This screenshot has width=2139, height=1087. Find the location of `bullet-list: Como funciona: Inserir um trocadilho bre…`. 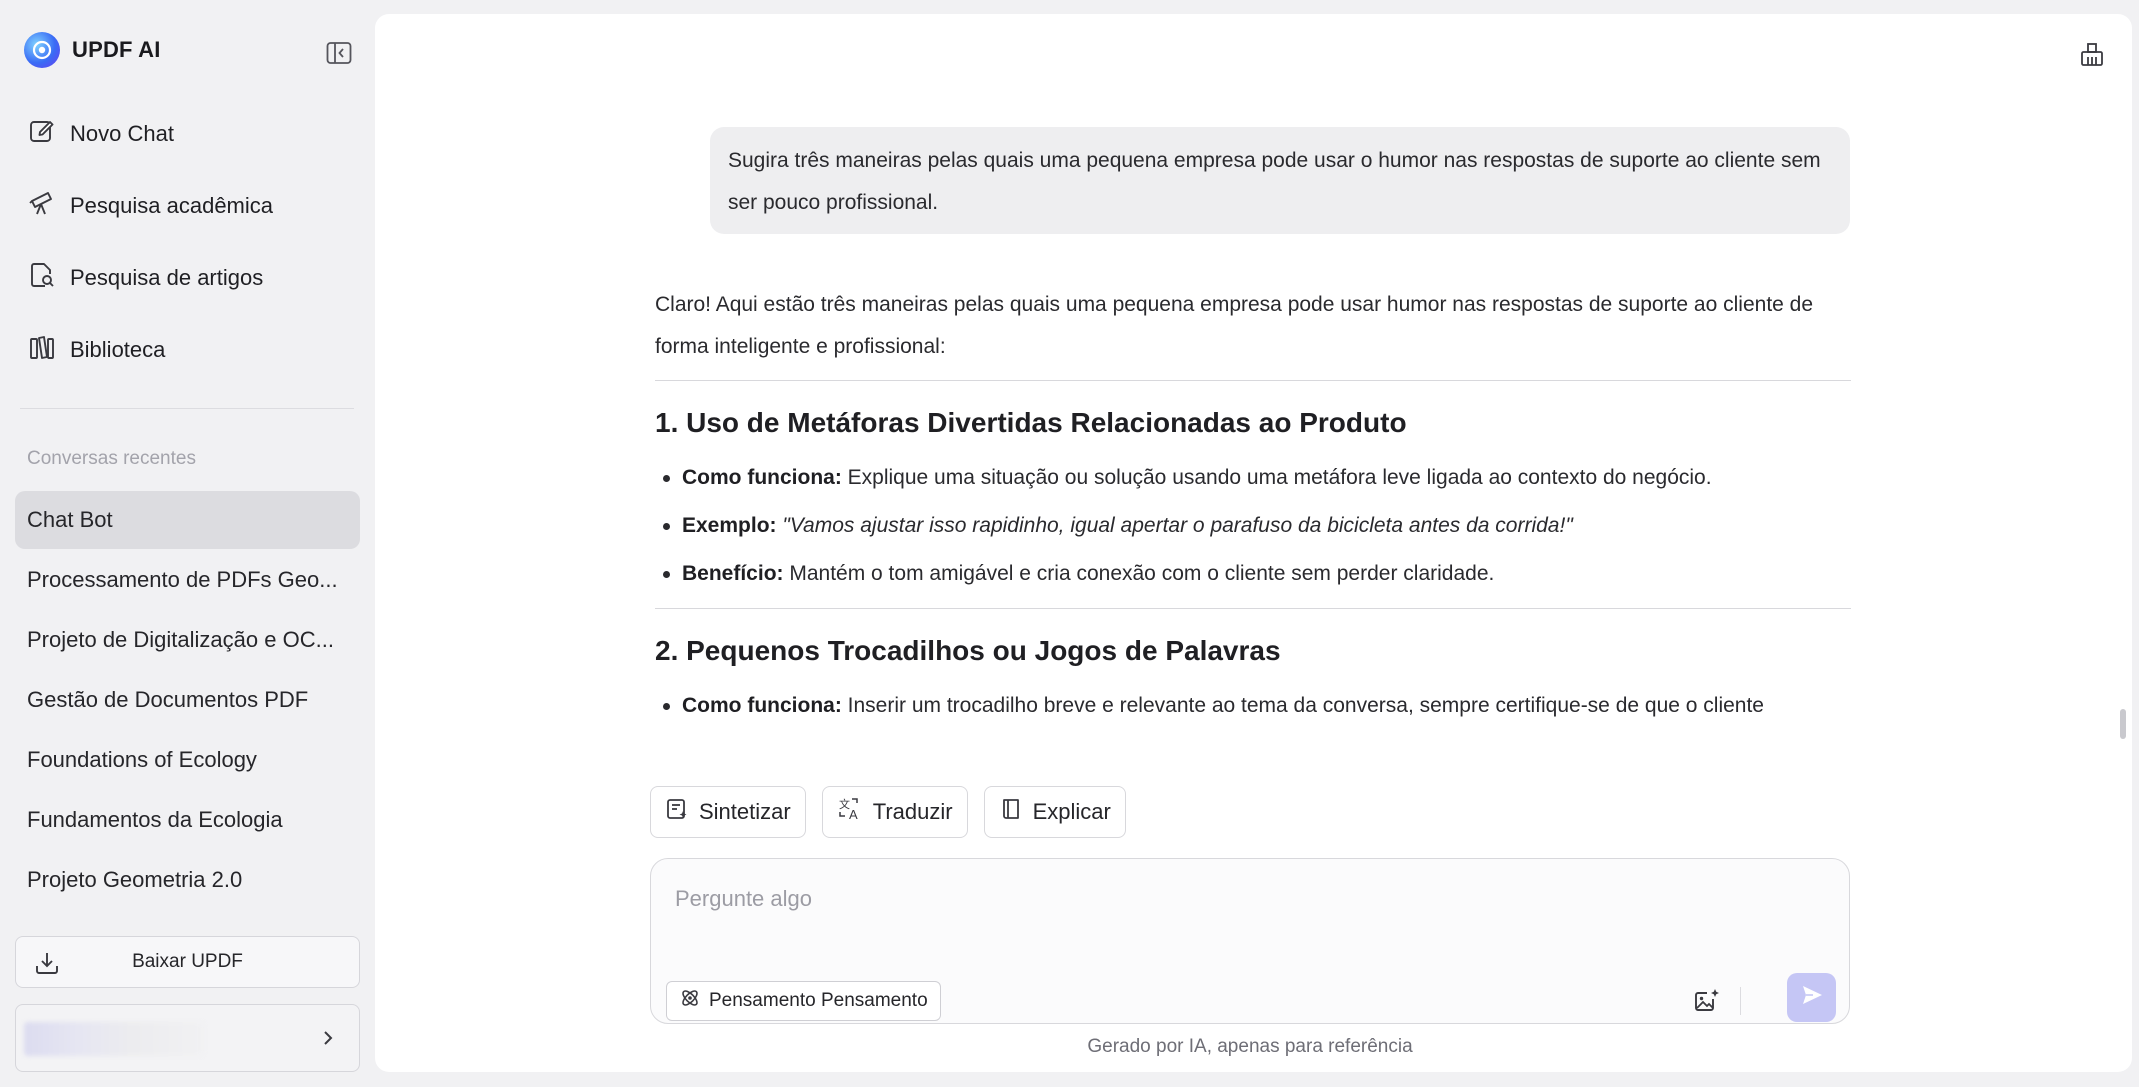

bullet-list: Como funciona: Inserir um trocadilho bre… is located at coordinates (1253, 706).